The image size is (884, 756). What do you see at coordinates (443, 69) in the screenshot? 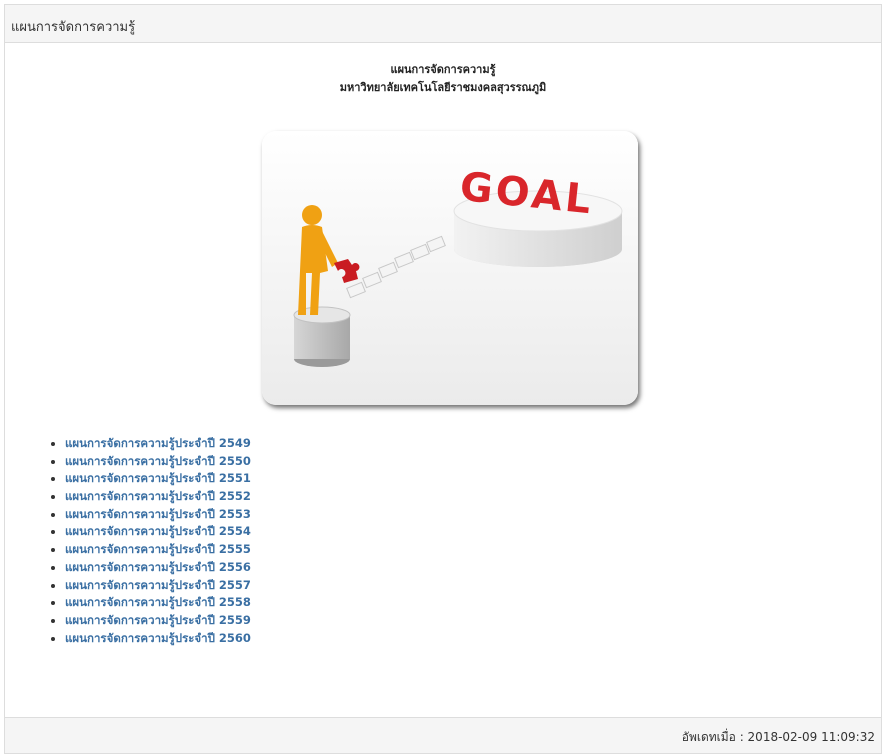
I see `document-title-line1: แผนการจัดการความรู้` at bounding box center [443, 69].